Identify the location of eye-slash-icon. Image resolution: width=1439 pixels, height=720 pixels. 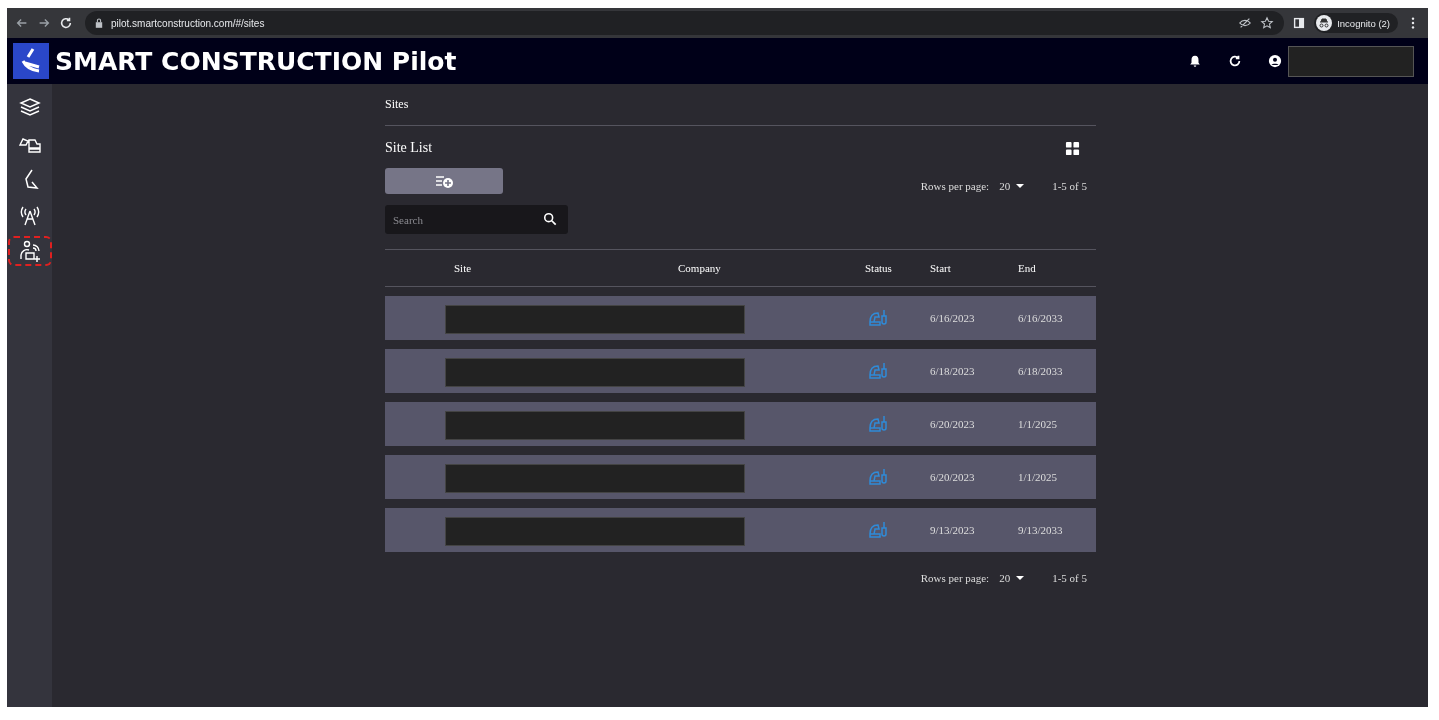
(1245, 23).